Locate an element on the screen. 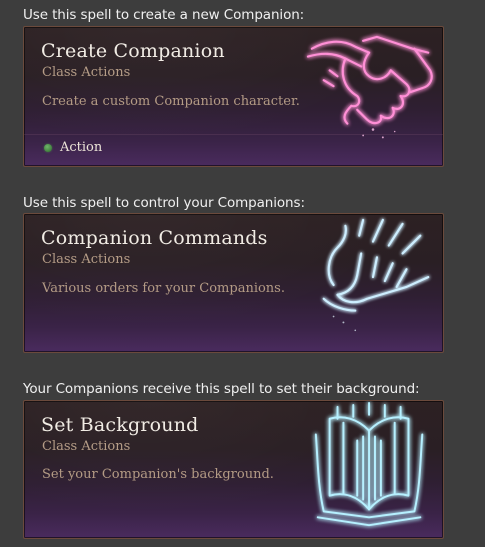 Image resolution: width=485 pixels, height=547 pixels. action-cost: Action is located at coordinates (73, 147).